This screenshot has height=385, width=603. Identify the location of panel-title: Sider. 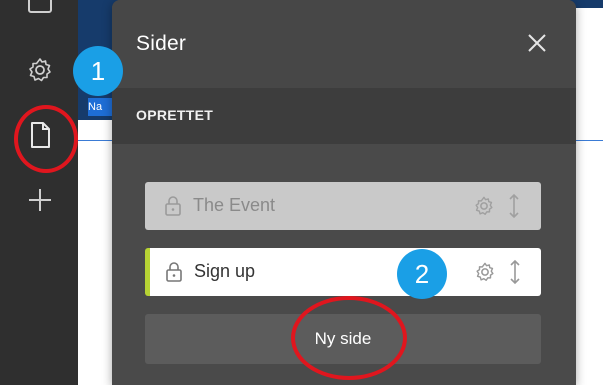
(161, 43).